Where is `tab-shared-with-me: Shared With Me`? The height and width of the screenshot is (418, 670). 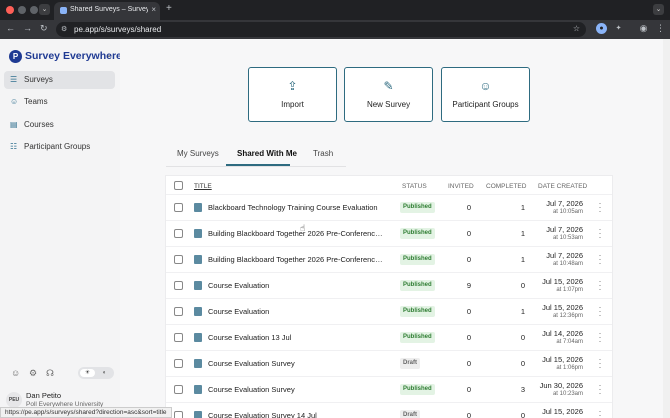 tab-shared-with-me: Shared With Me is located at coordinates (267, 153).